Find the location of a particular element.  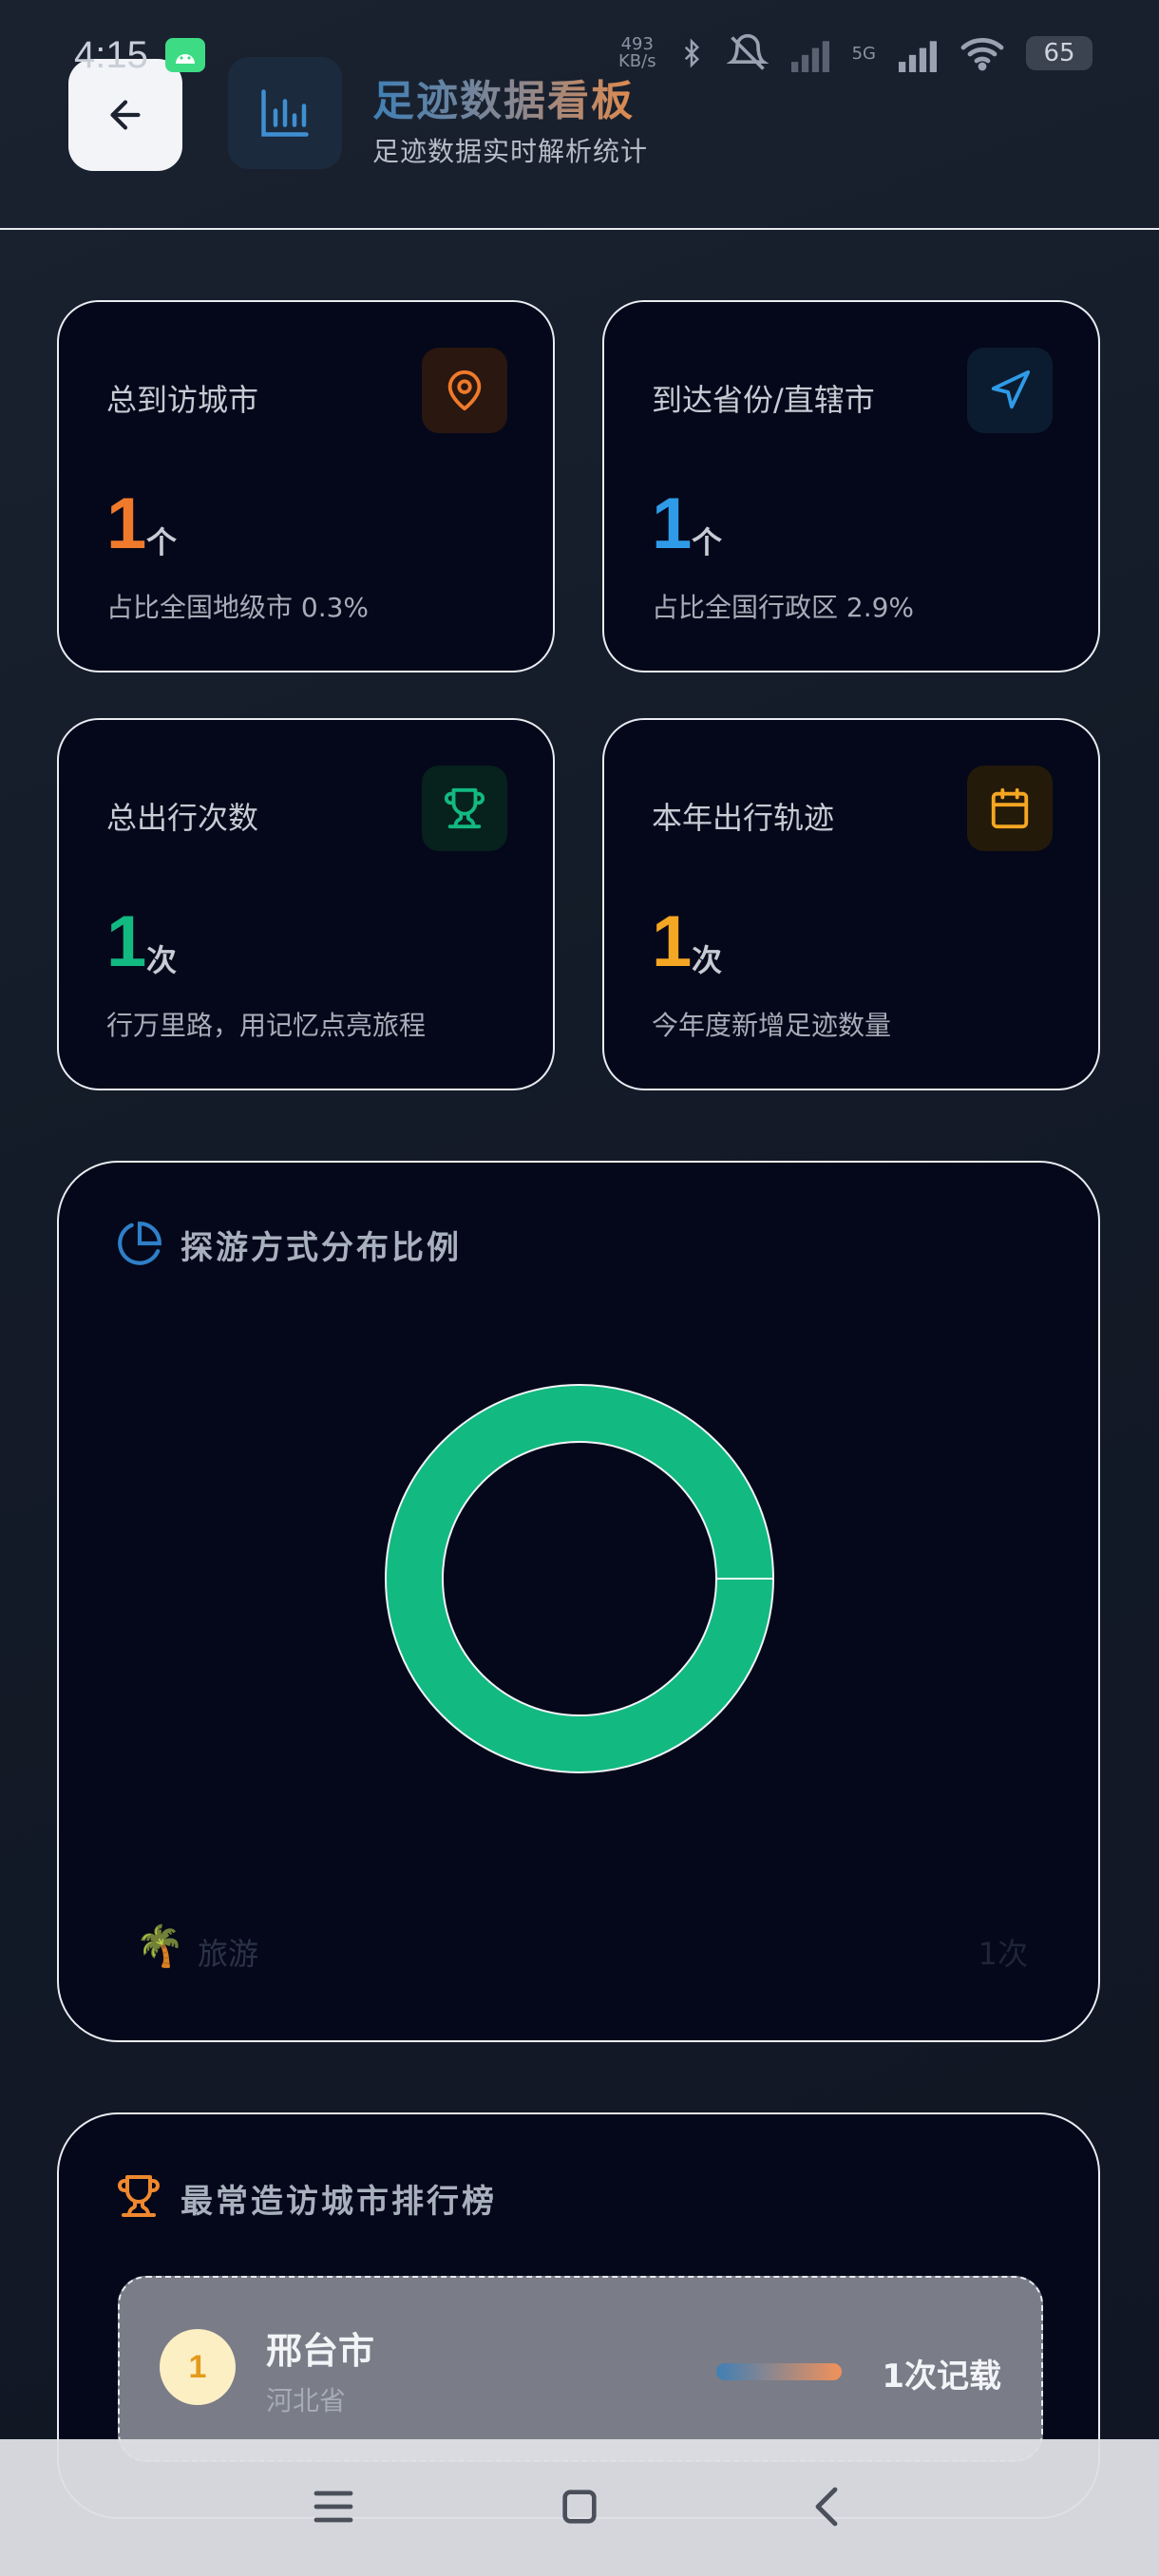

chevron-left-icon is located at coordinates (826, 2507).